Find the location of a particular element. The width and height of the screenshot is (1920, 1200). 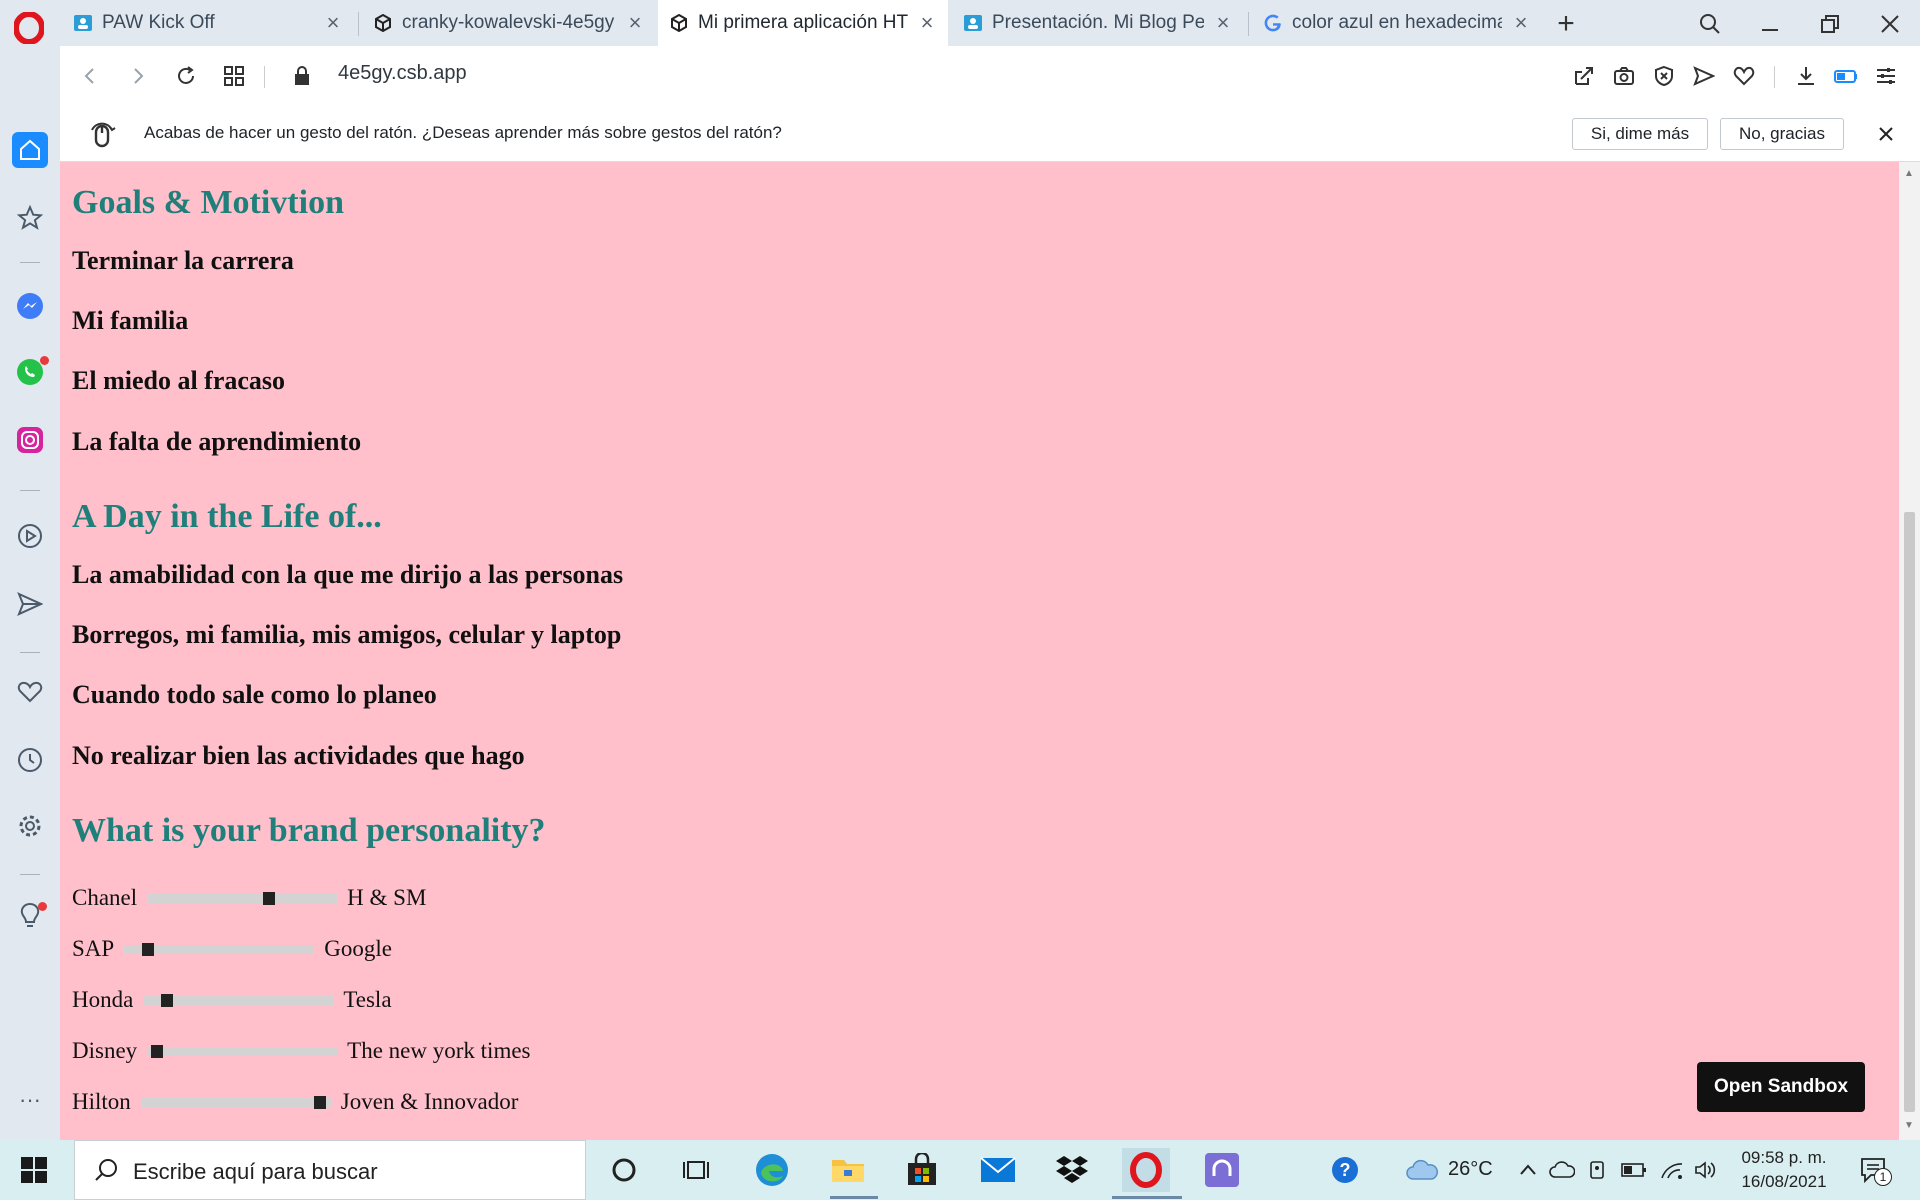

snapshot-button is located at coordinates (1624, 76).